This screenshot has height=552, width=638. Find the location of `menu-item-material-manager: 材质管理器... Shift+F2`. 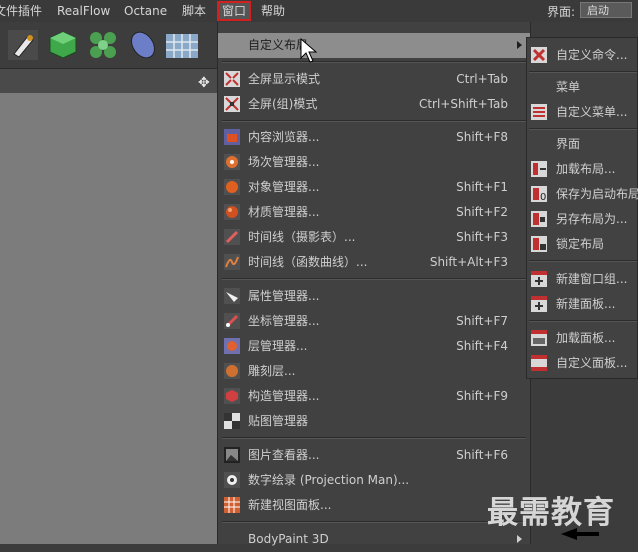

menu-item-material-manager: 材质管理器... Shift+F2 is located at coordinates (374, 212).